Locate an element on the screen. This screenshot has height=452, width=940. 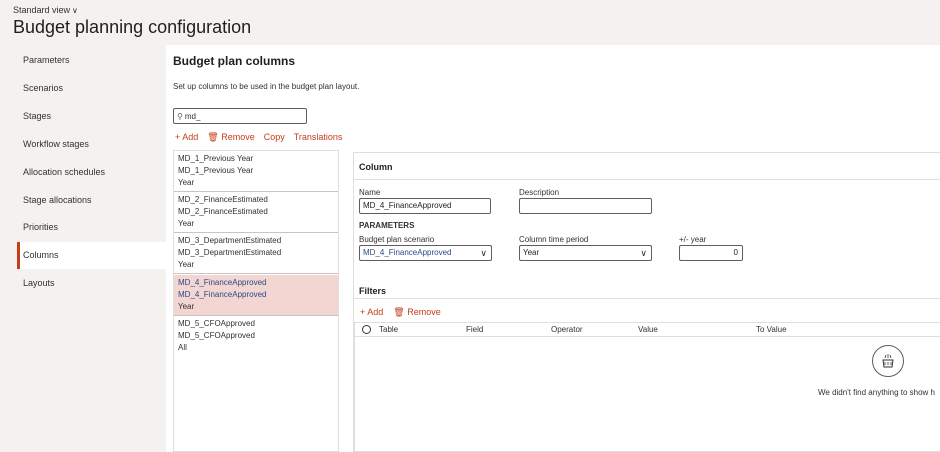
col-header-table: Table is located at coordinates (388, 329).